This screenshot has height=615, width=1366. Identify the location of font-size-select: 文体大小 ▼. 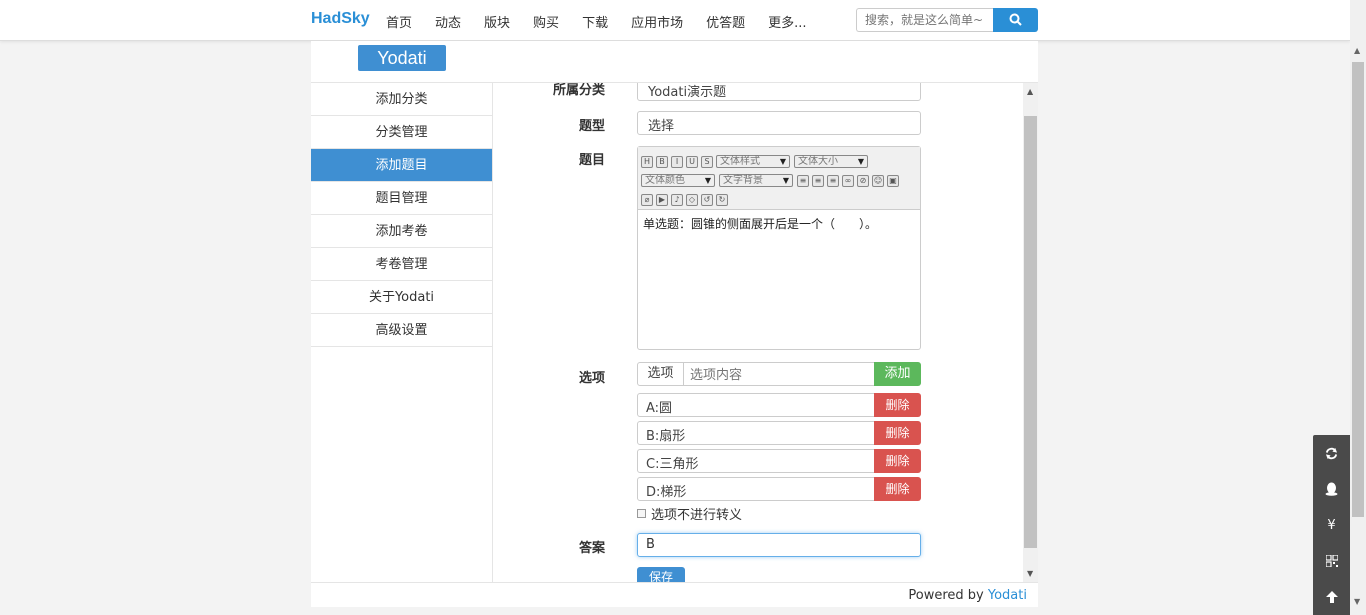
(831, 161).